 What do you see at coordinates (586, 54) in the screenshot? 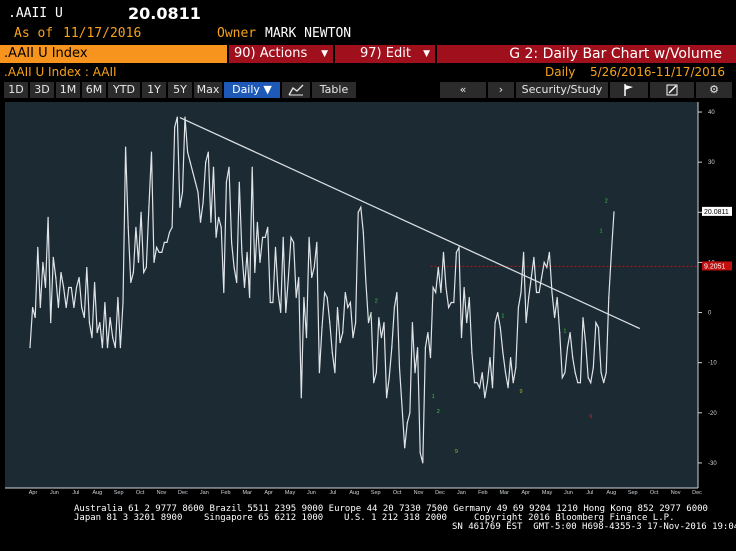
I see `graph-title: G 2: Daily Bar Chart w/Volume` at bounding box center [586, 54].